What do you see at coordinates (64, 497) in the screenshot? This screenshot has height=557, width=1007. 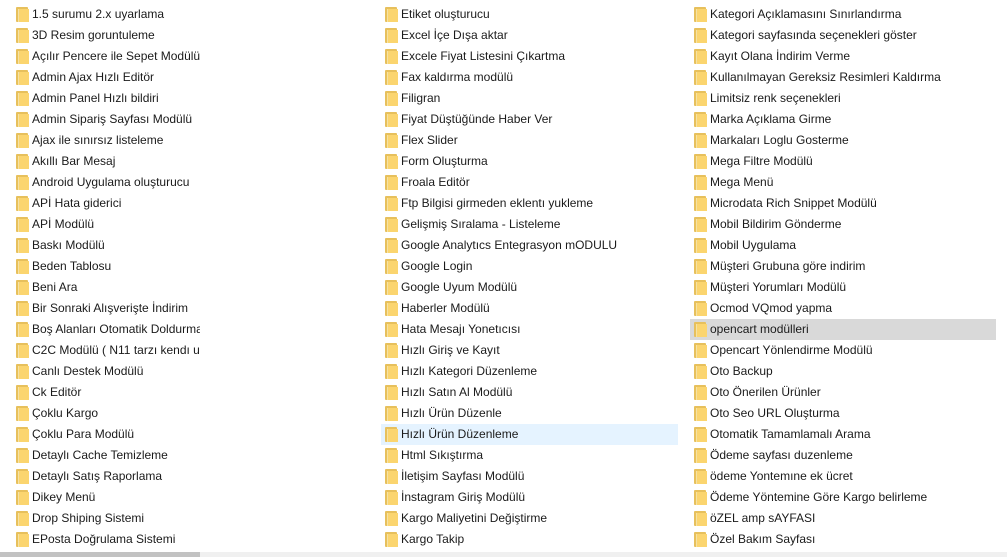 I see `folder-name: Dikey Menü` at bounding box center [64, 497].